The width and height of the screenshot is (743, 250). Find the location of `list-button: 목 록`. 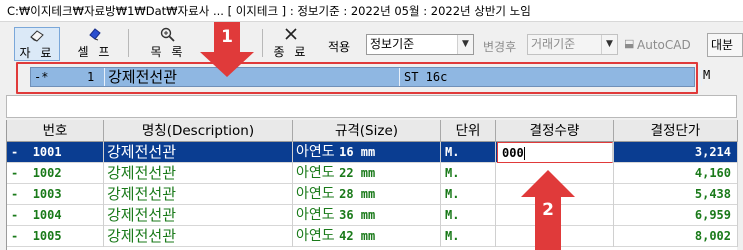

list-button: 목 록 is located at coordinates (168, 44).